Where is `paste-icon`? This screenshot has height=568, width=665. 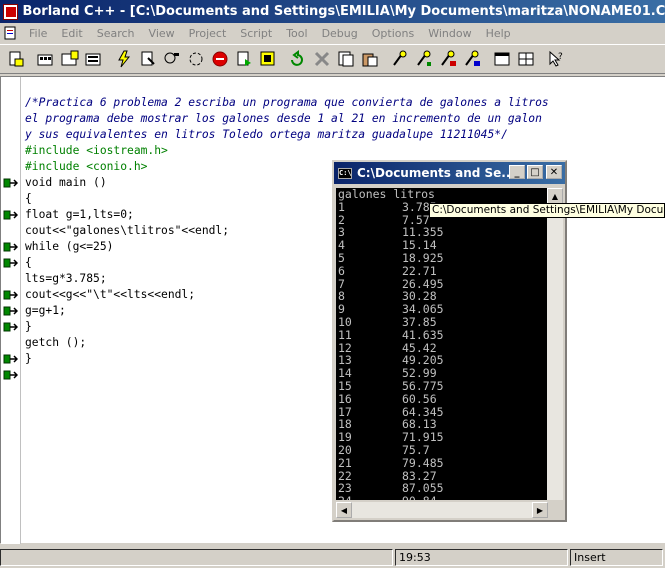 paste-icon is located at coordinates (345, 59).